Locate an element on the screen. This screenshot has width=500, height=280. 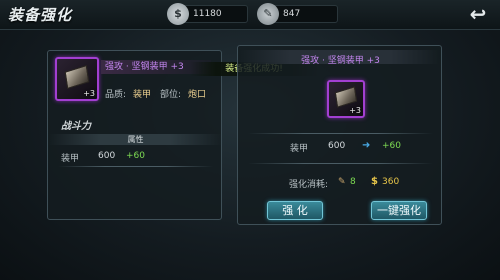
strengthen-item-level: +3 is located at coordinates (355, 110).